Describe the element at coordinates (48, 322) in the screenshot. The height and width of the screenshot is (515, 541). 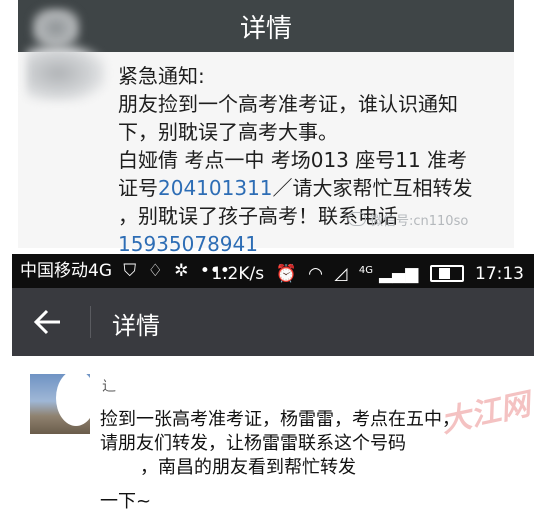
I see `back-arrow-icon` at that location.